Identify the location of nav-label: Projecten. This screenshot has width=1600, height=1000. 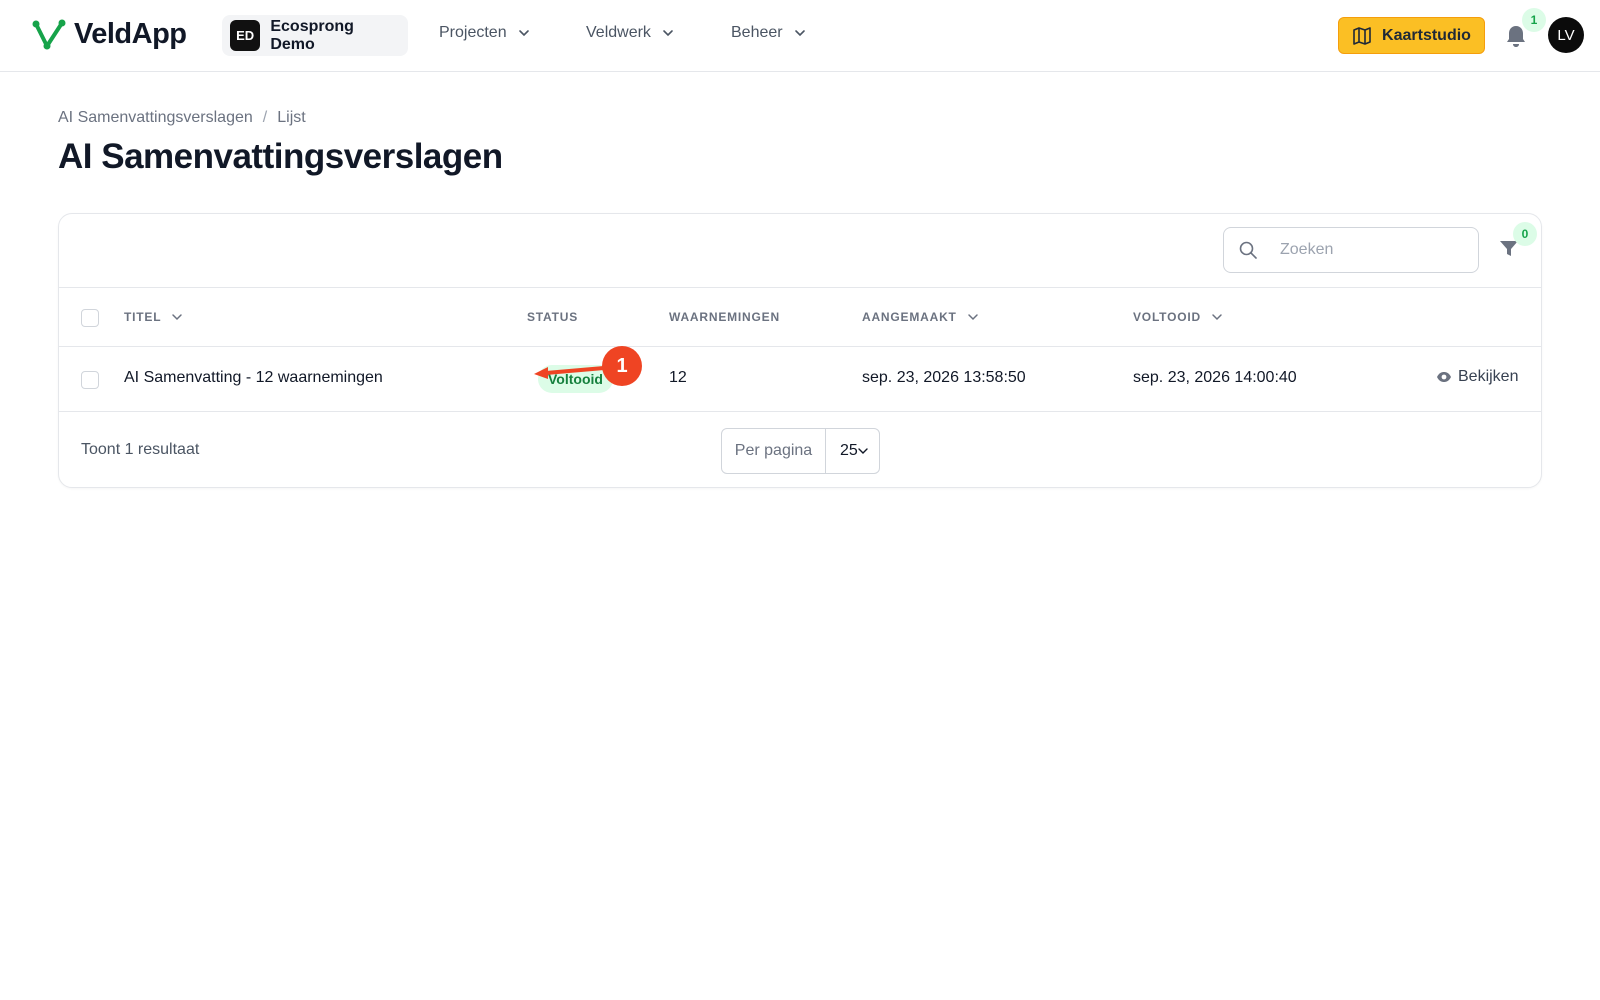
(473, 32).